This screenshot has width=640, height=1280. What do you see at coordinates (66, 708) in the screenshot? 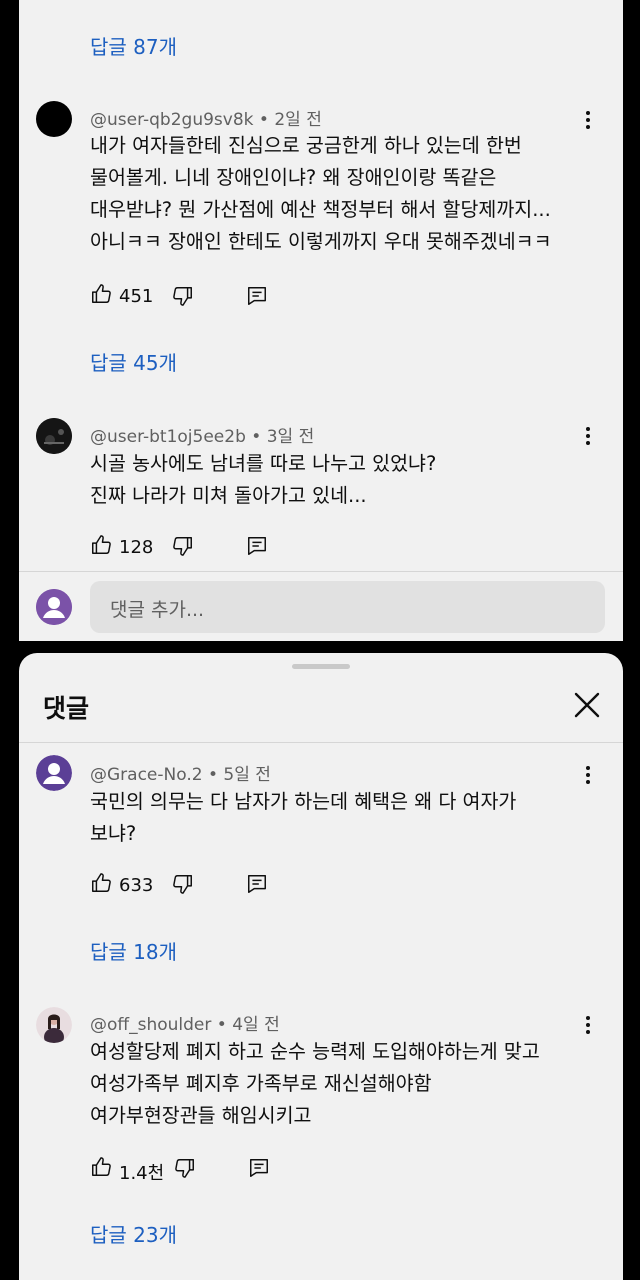
I see `sheet-title: 댓글` at bounding box center [66, 708].